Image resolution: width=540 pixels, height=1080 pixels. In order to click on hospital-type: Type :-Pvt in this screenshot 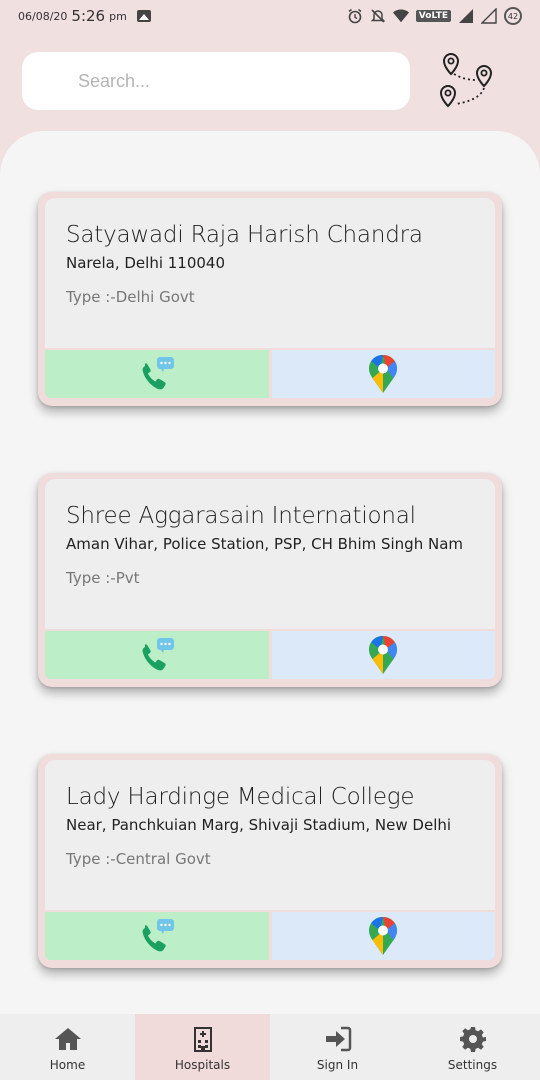, I will do `click(103, 578)`.